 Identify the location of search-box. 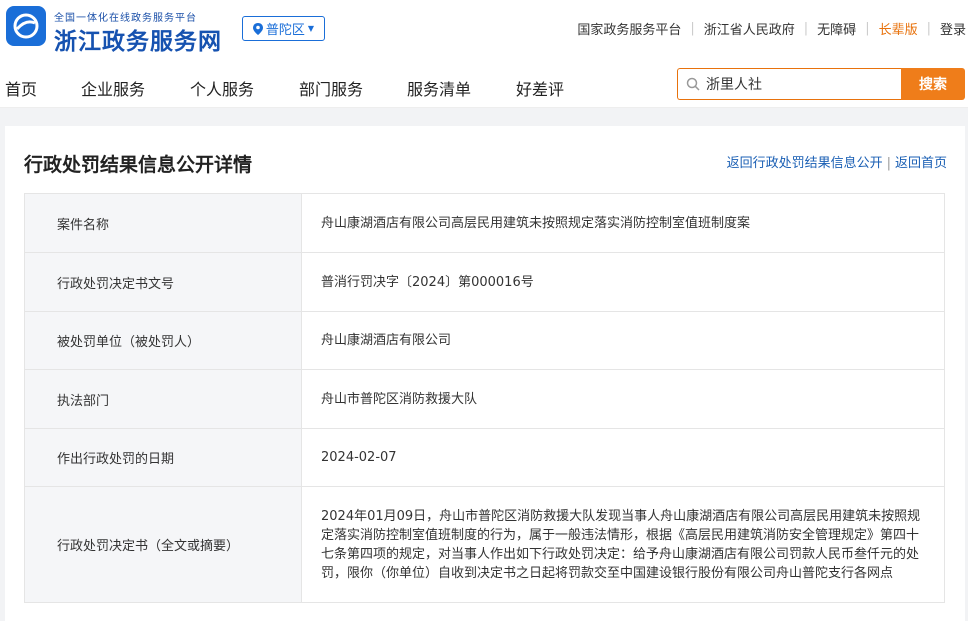
(789, 84).